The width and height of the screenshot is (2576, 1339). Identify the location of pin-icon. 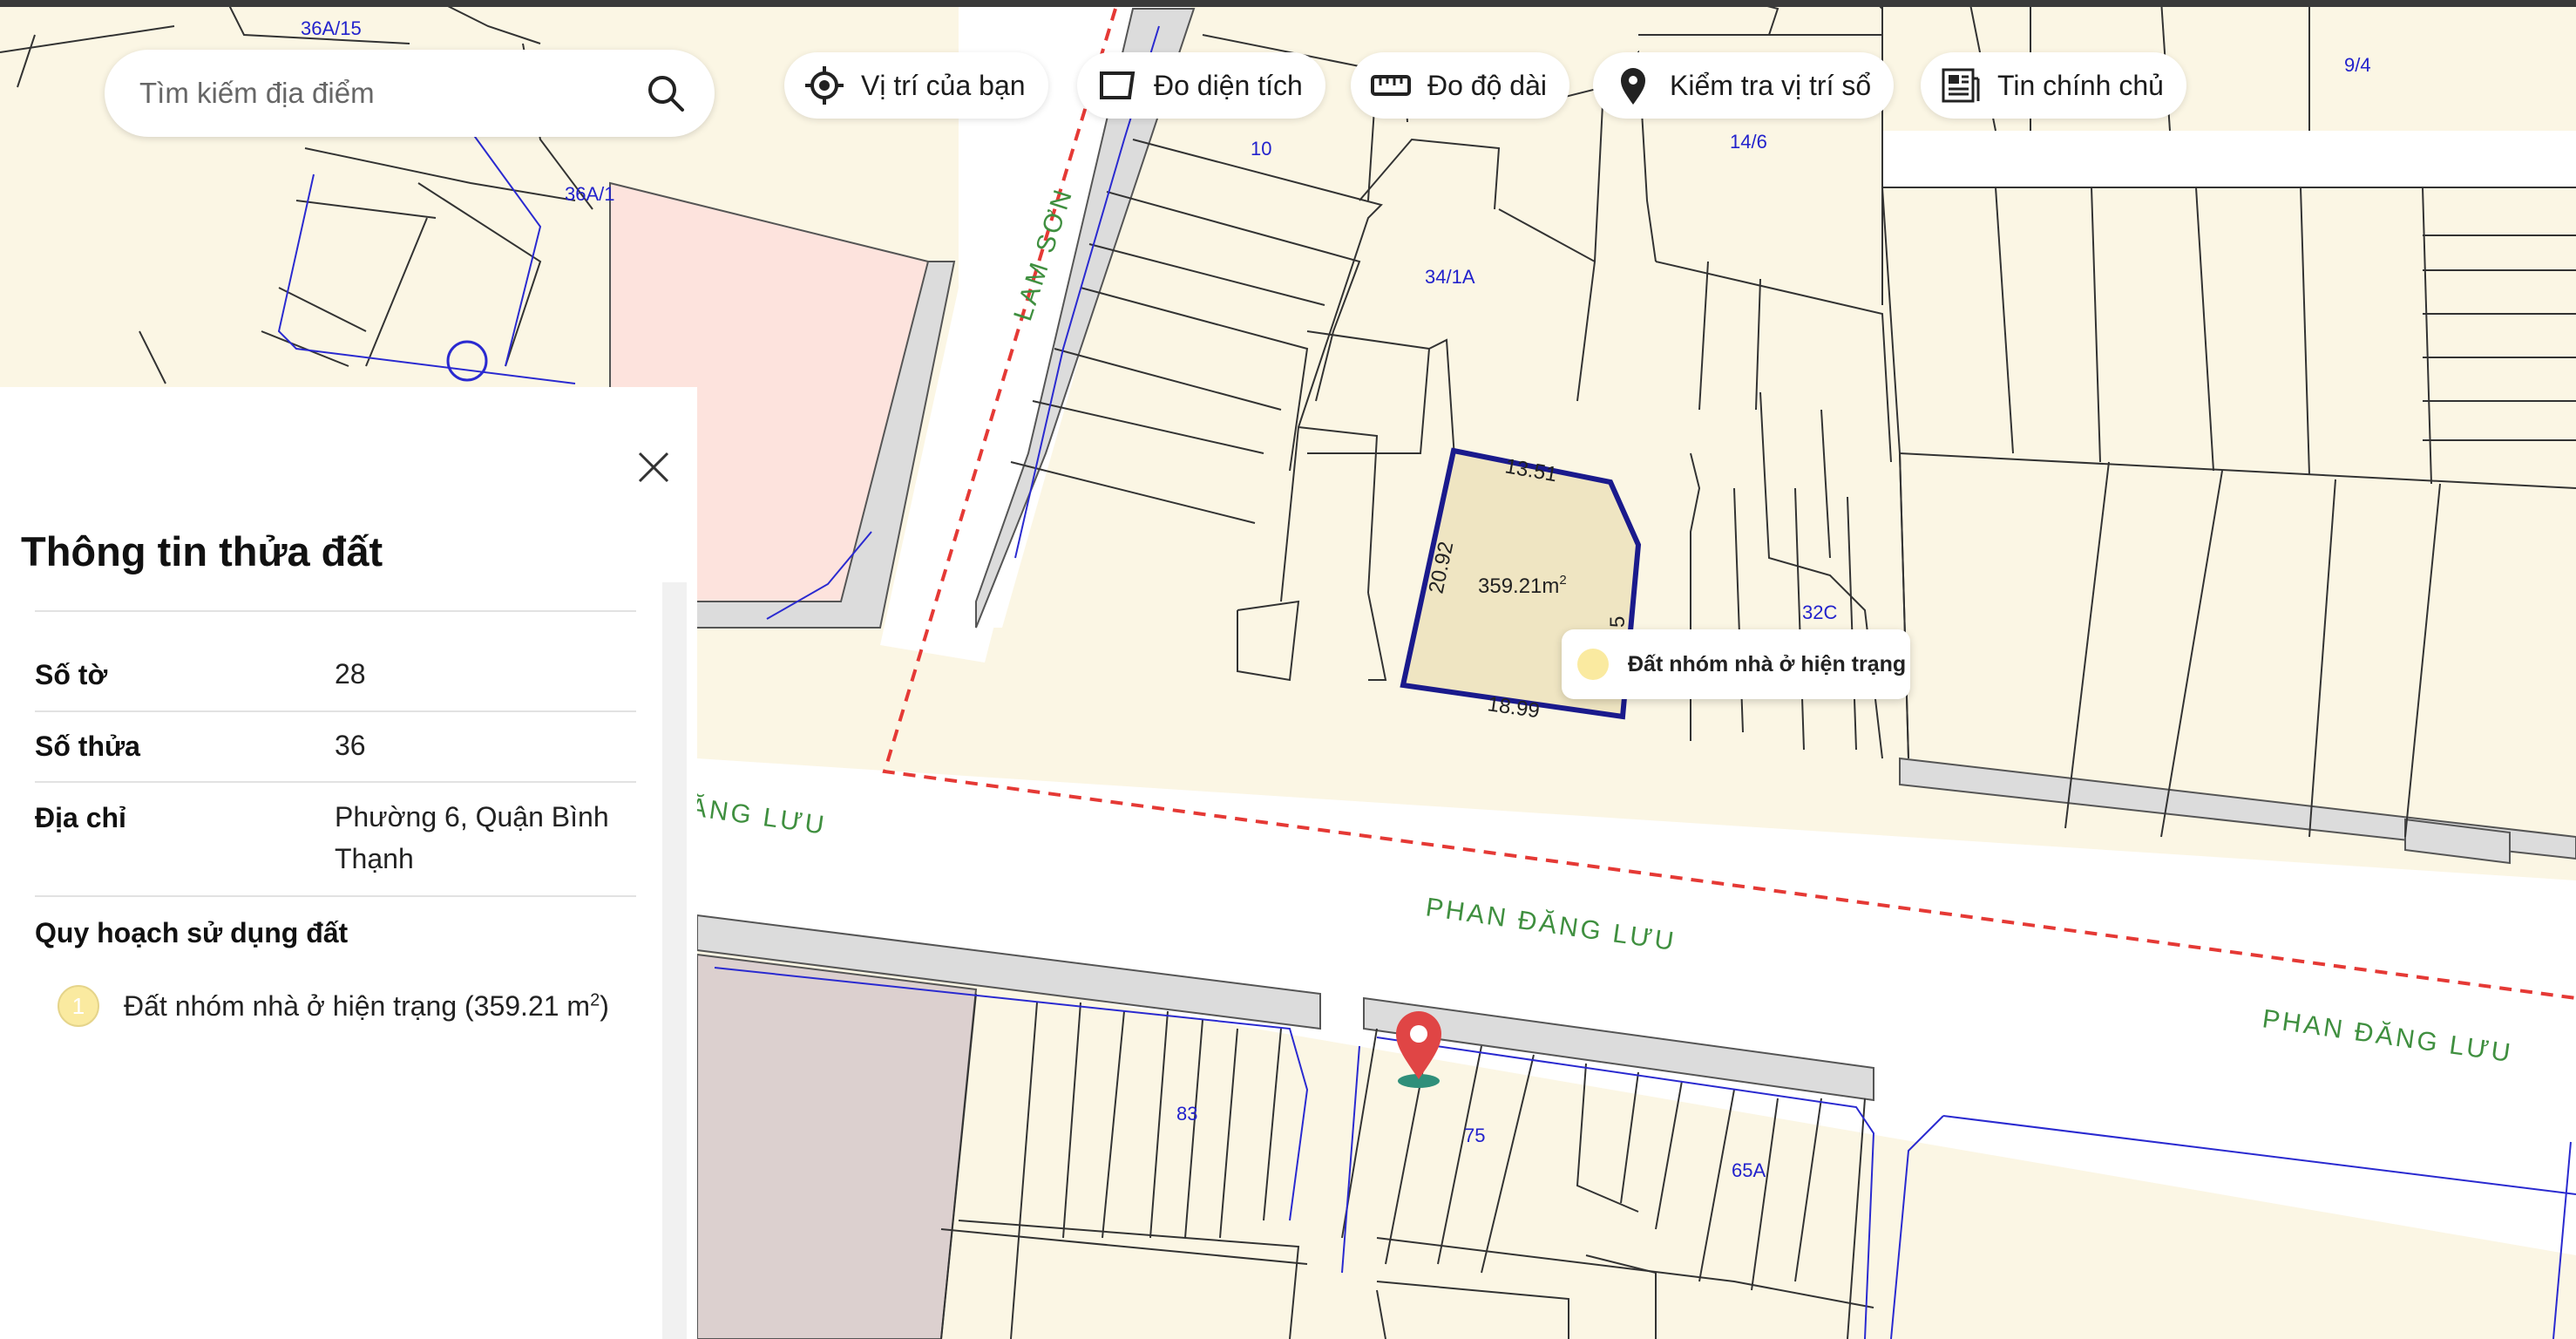
(1633, 86).